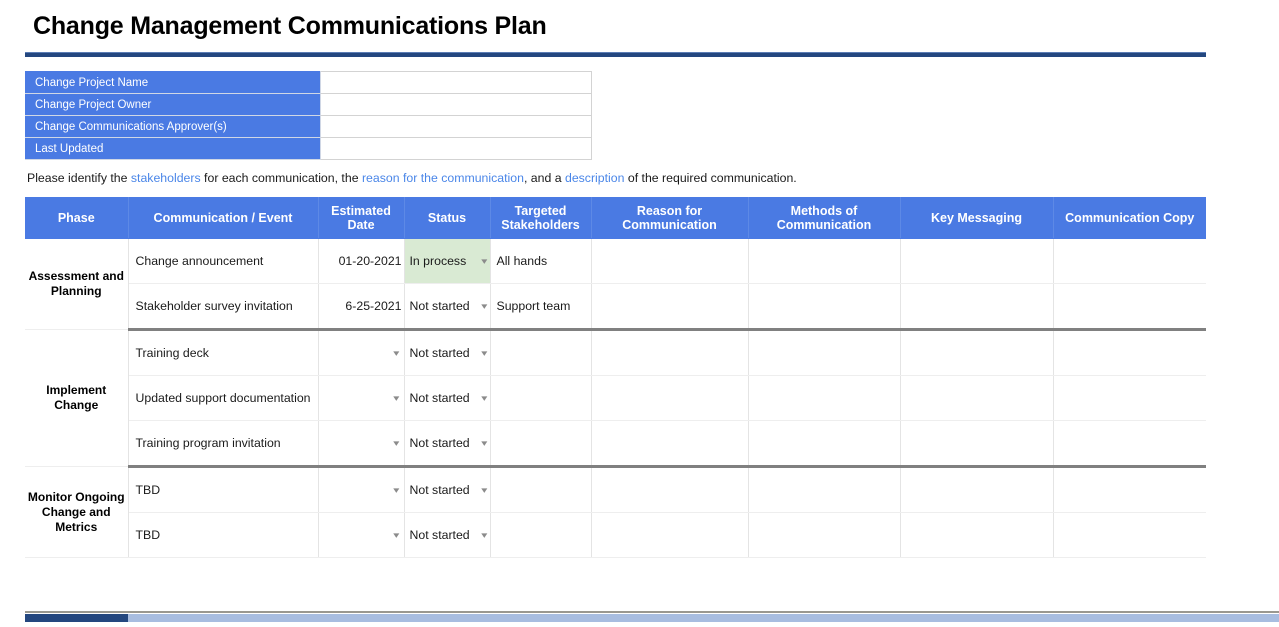 The image size is (1279, 627). Describe the element at coordinates (223, 398) in the screenshot. I see `cell-communication: Updated support documentation` at that location.